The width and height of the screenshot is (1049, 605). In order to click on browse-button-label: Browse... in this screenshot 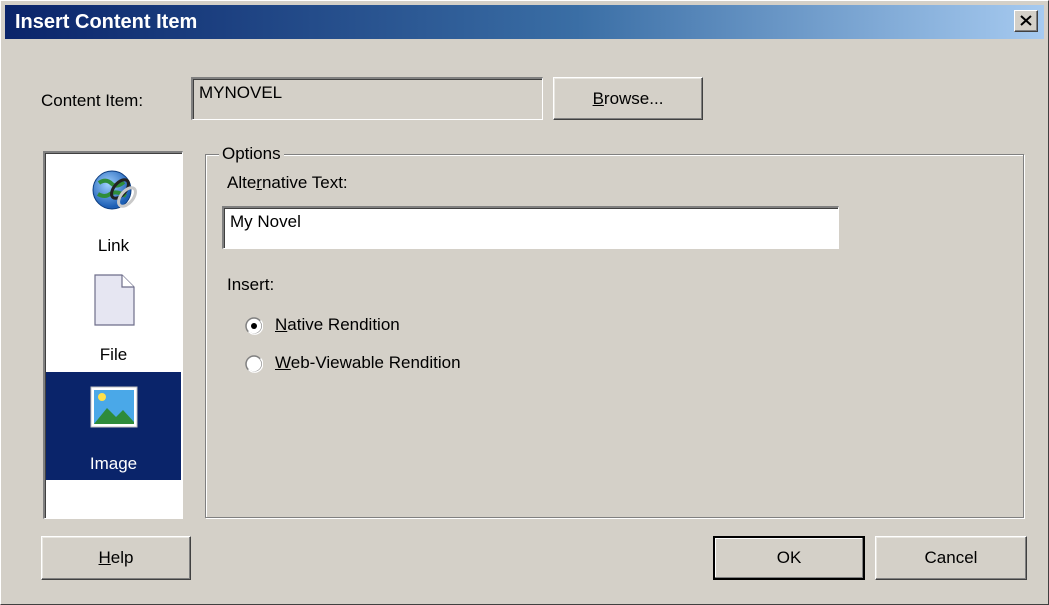, I will do `click(628, 98)`.